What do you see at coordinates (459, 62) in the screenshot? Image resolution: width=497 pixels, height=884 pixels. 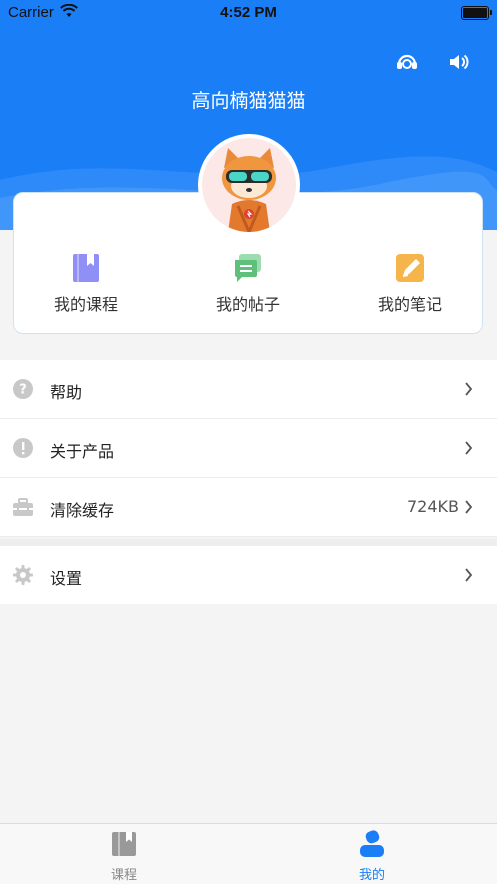 I see `speaker-icon` at bounding box center [459, 62].